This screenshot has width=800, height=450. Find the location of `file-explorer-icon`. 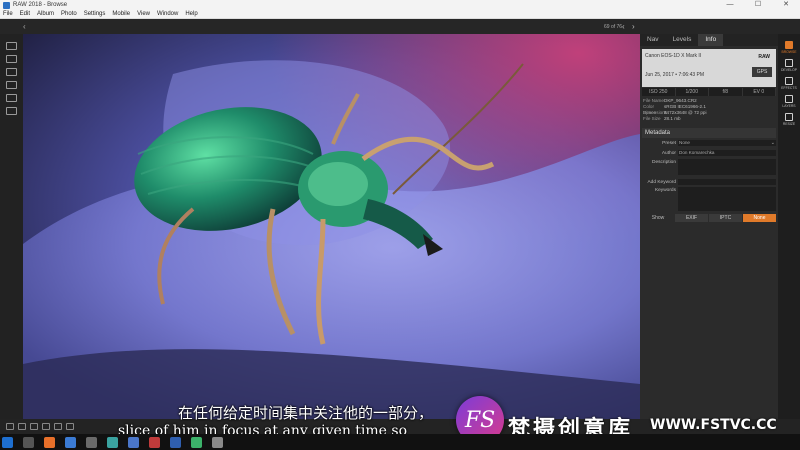

file-explorer-icon is located at coordinates (70, 442).